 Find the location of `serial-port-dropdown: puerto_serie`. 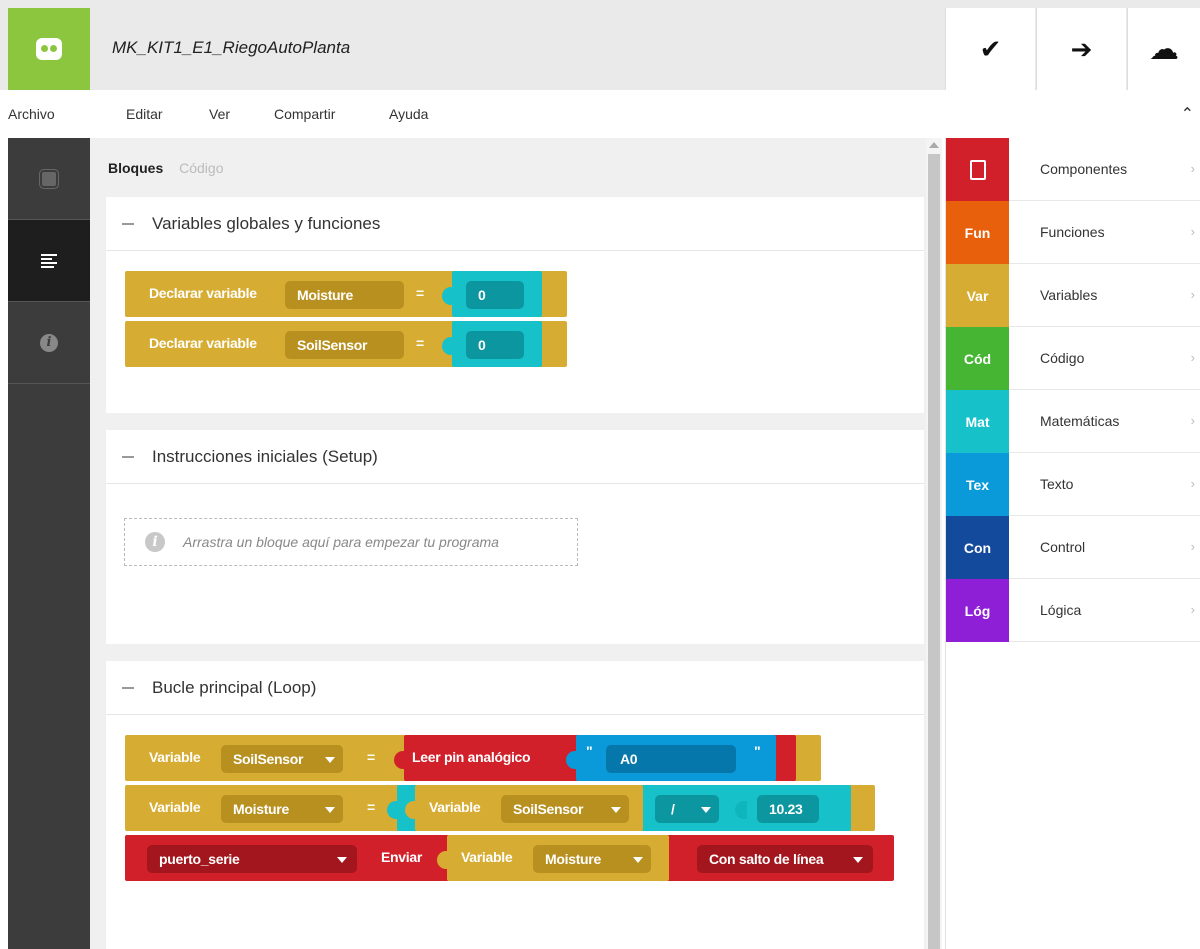

serial-port-dropdown: puerto_serie is located at coordinates (252, 859).